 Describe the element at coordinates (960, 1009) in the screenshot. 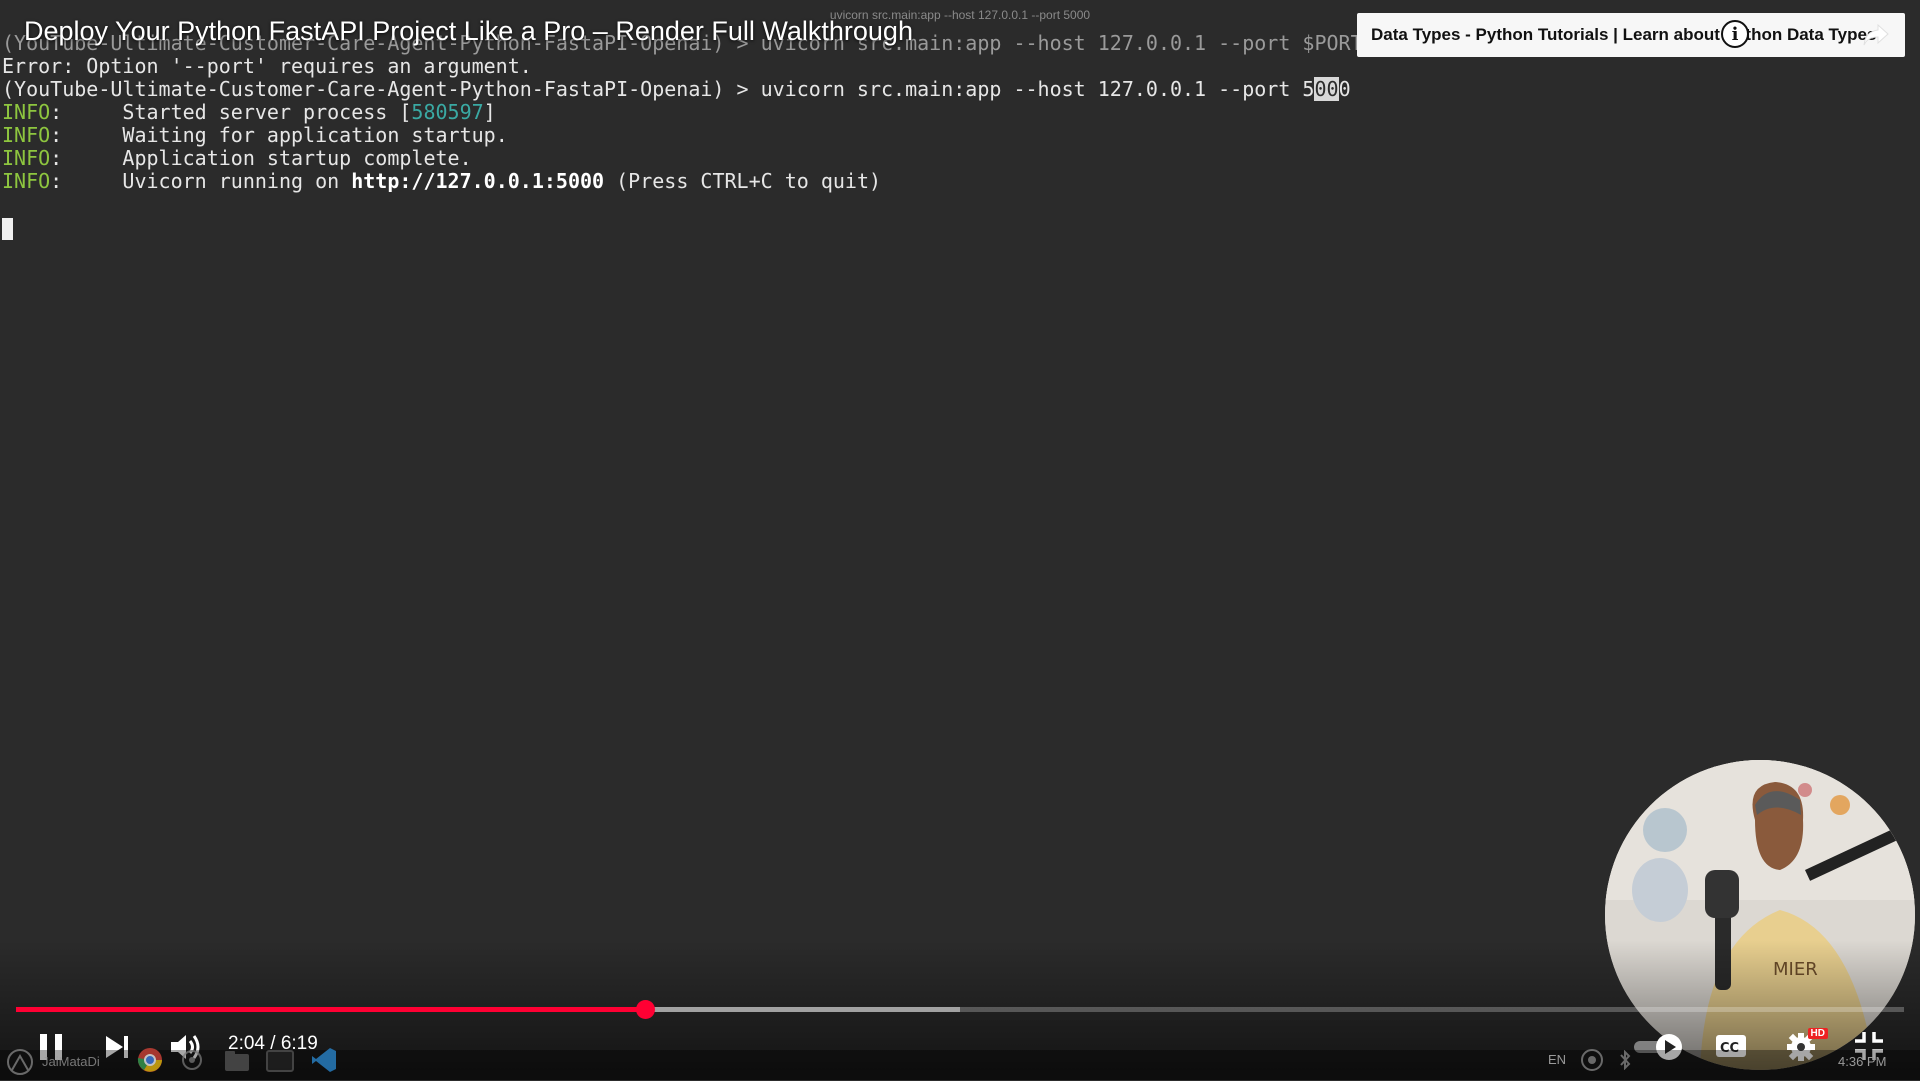

I see `progress-bar` at that location.